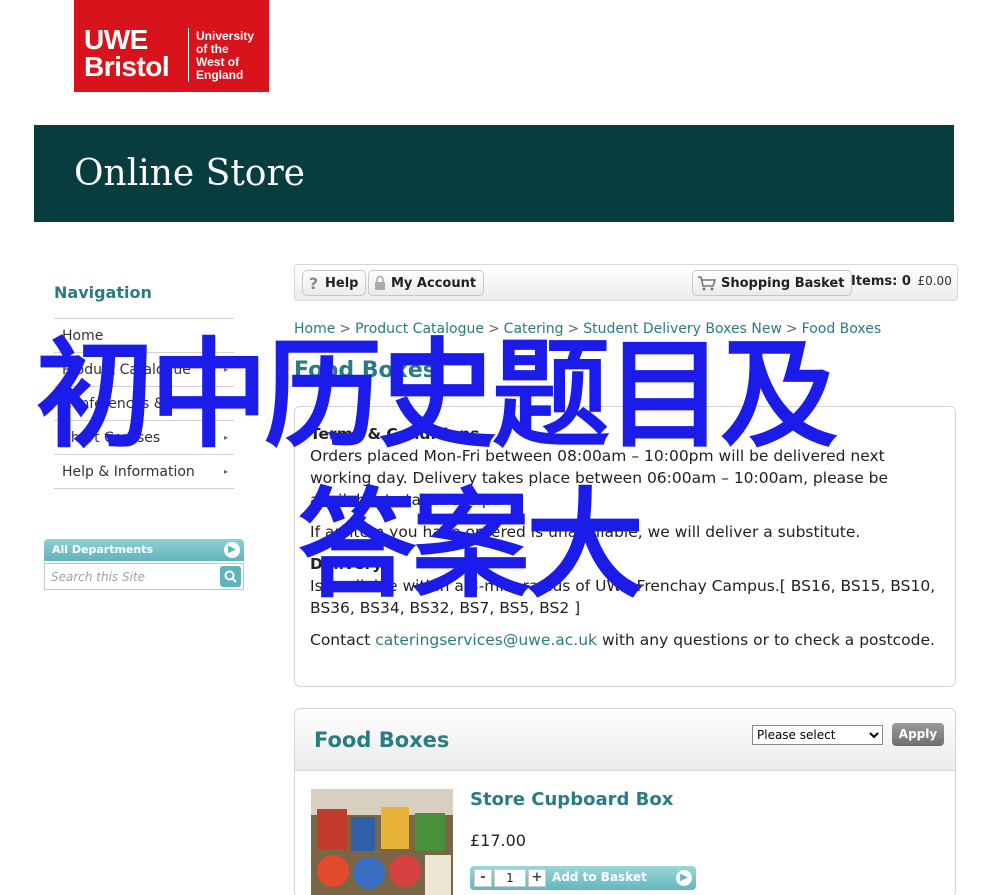  What do you see at coordinates (314, 329) in the screenshot?
I see `breadcrumb-home: Home` at bounding box center [314, 329].